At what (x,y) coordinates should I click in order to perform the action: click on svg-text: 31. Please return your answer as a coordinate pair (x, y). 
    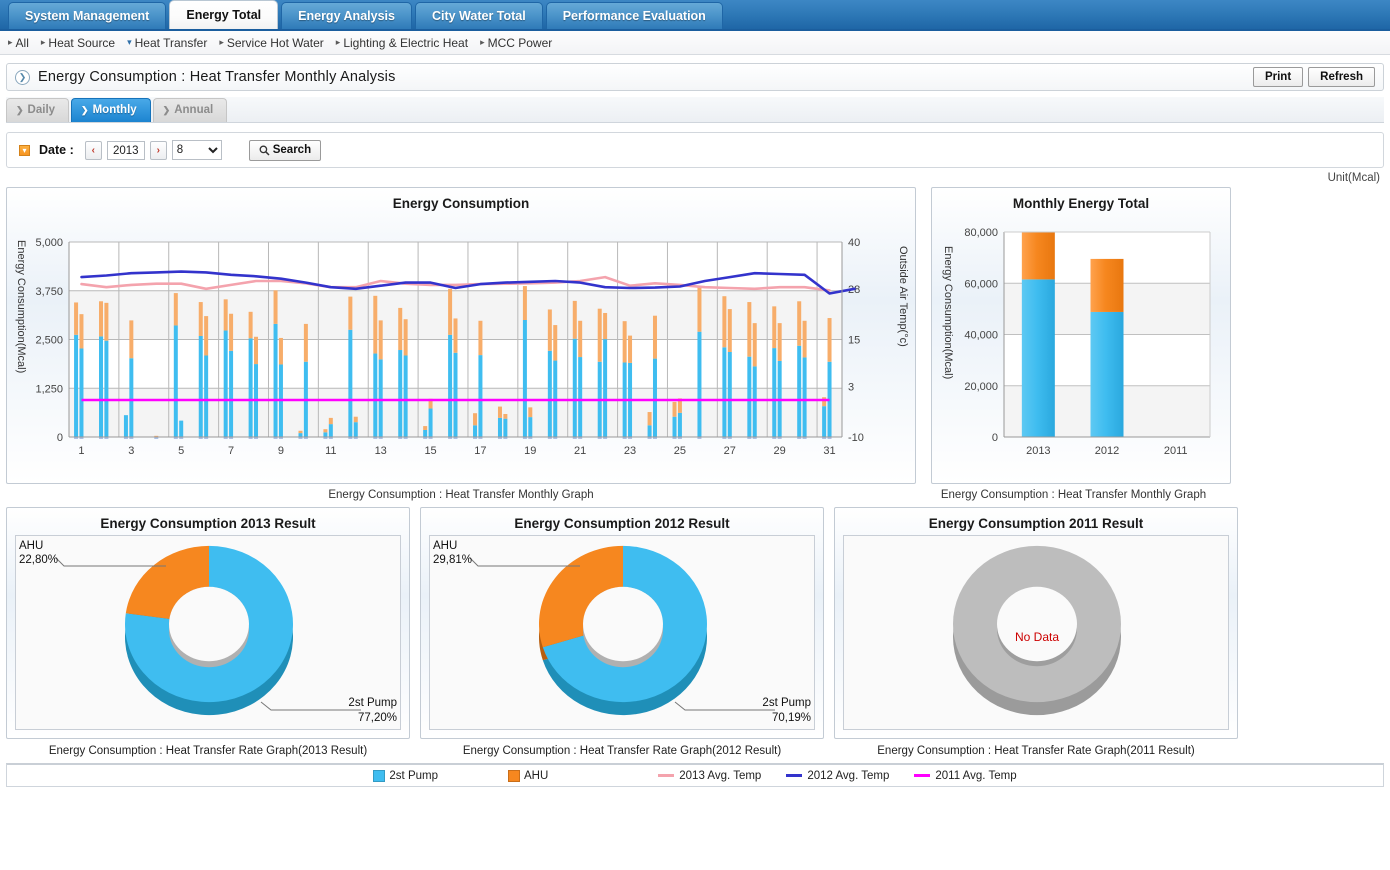
    Looking at the image, I should click on (829, 451).